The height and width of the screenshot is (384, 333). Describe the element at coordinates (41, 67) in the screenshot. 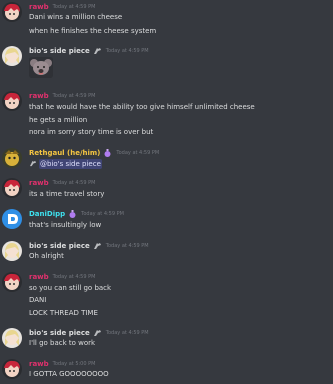

I see `koala-face-image` at that location.